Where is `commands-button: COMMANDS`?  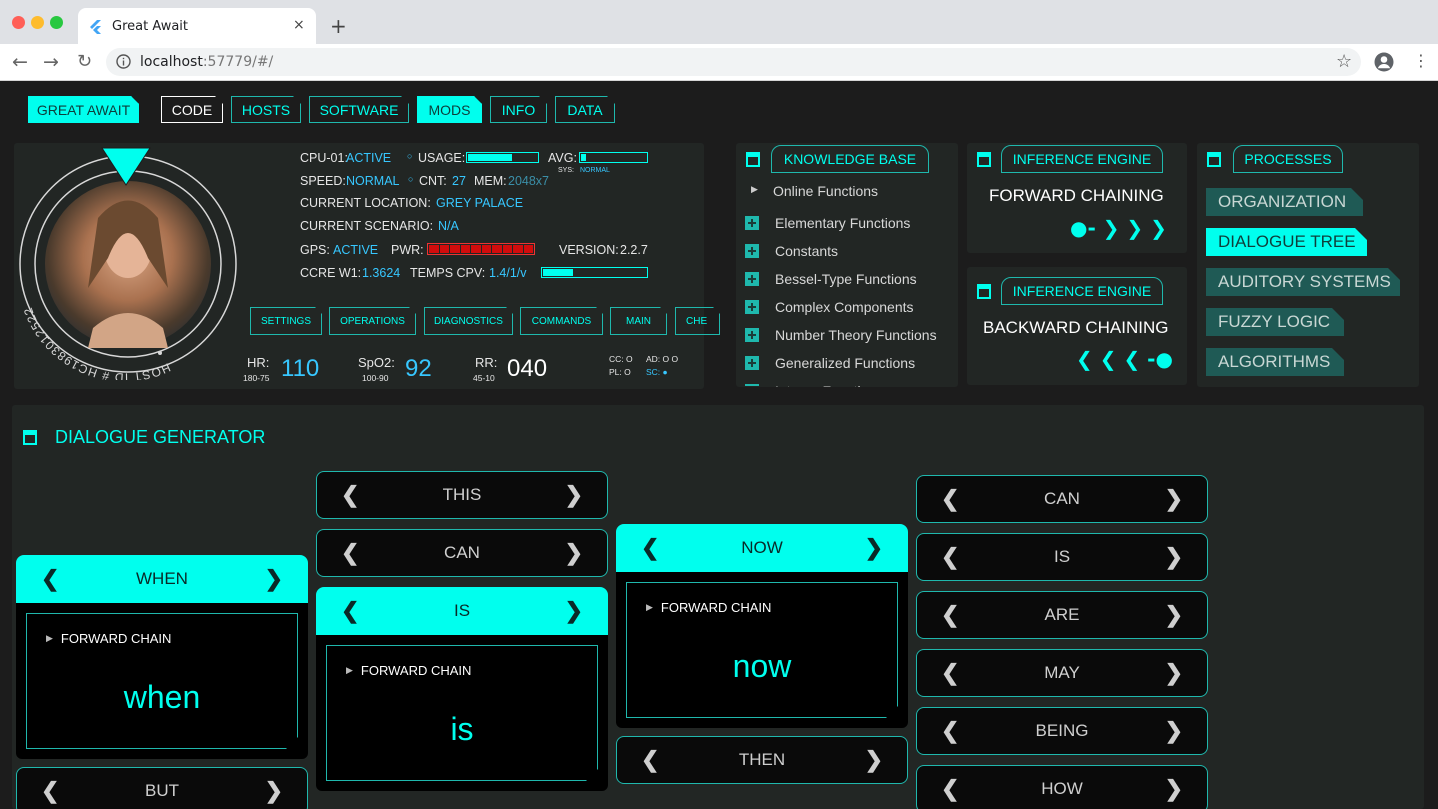
commands-button: COMMANDS is located at coordinates (561, 321).